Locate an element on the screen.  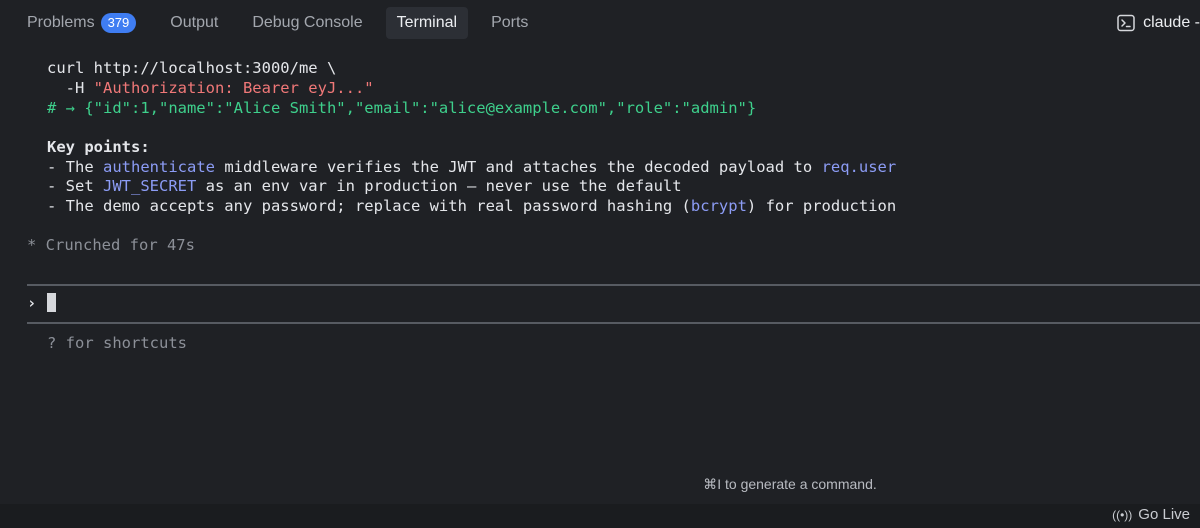
point2-prefix: - Set is located at coordinates (75, 186).